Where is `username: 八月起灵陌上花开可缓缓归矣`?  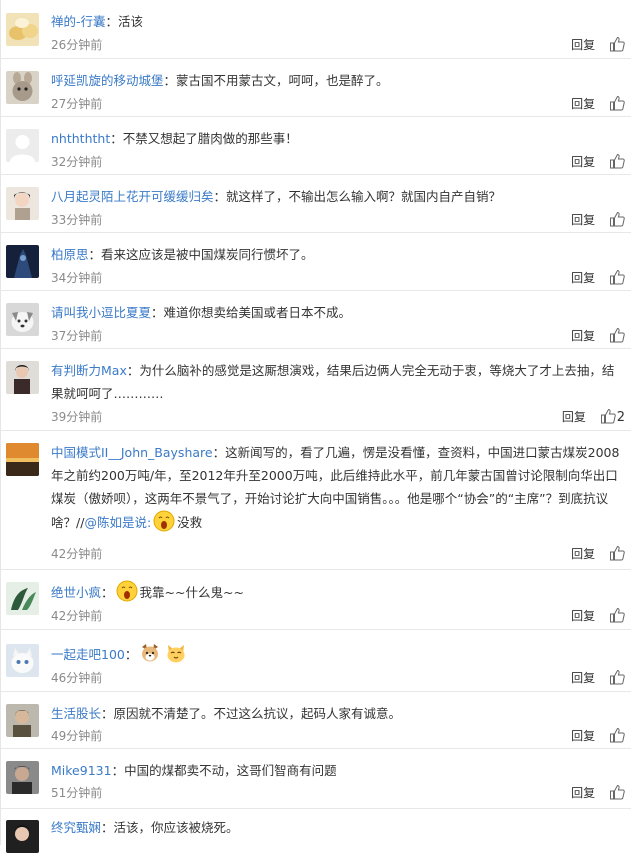 username: 八月起灵陌上花开可缓缓归矣 is located at coordinates (132, 196).